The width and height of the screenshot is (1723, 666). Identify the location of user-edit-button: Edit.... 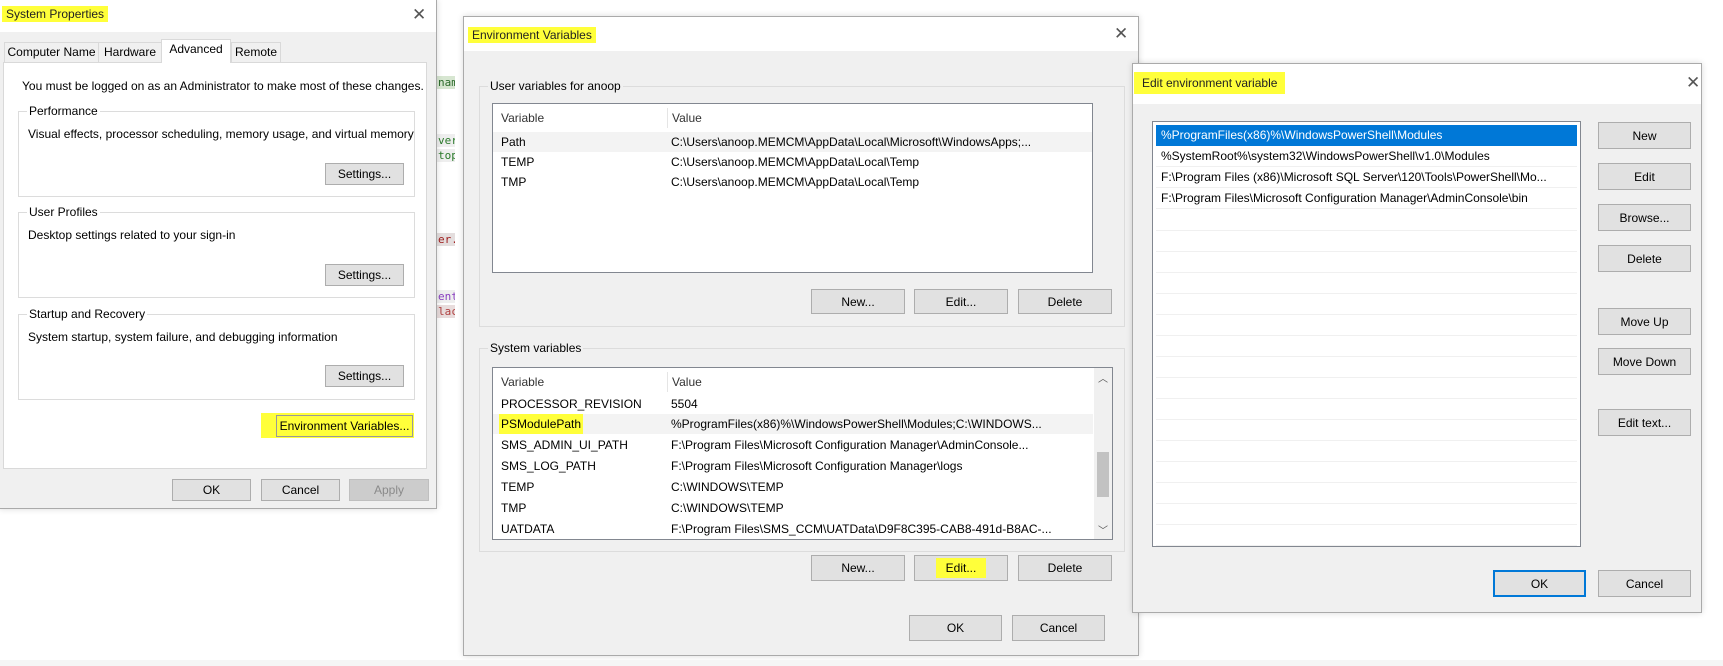
(961, 301).